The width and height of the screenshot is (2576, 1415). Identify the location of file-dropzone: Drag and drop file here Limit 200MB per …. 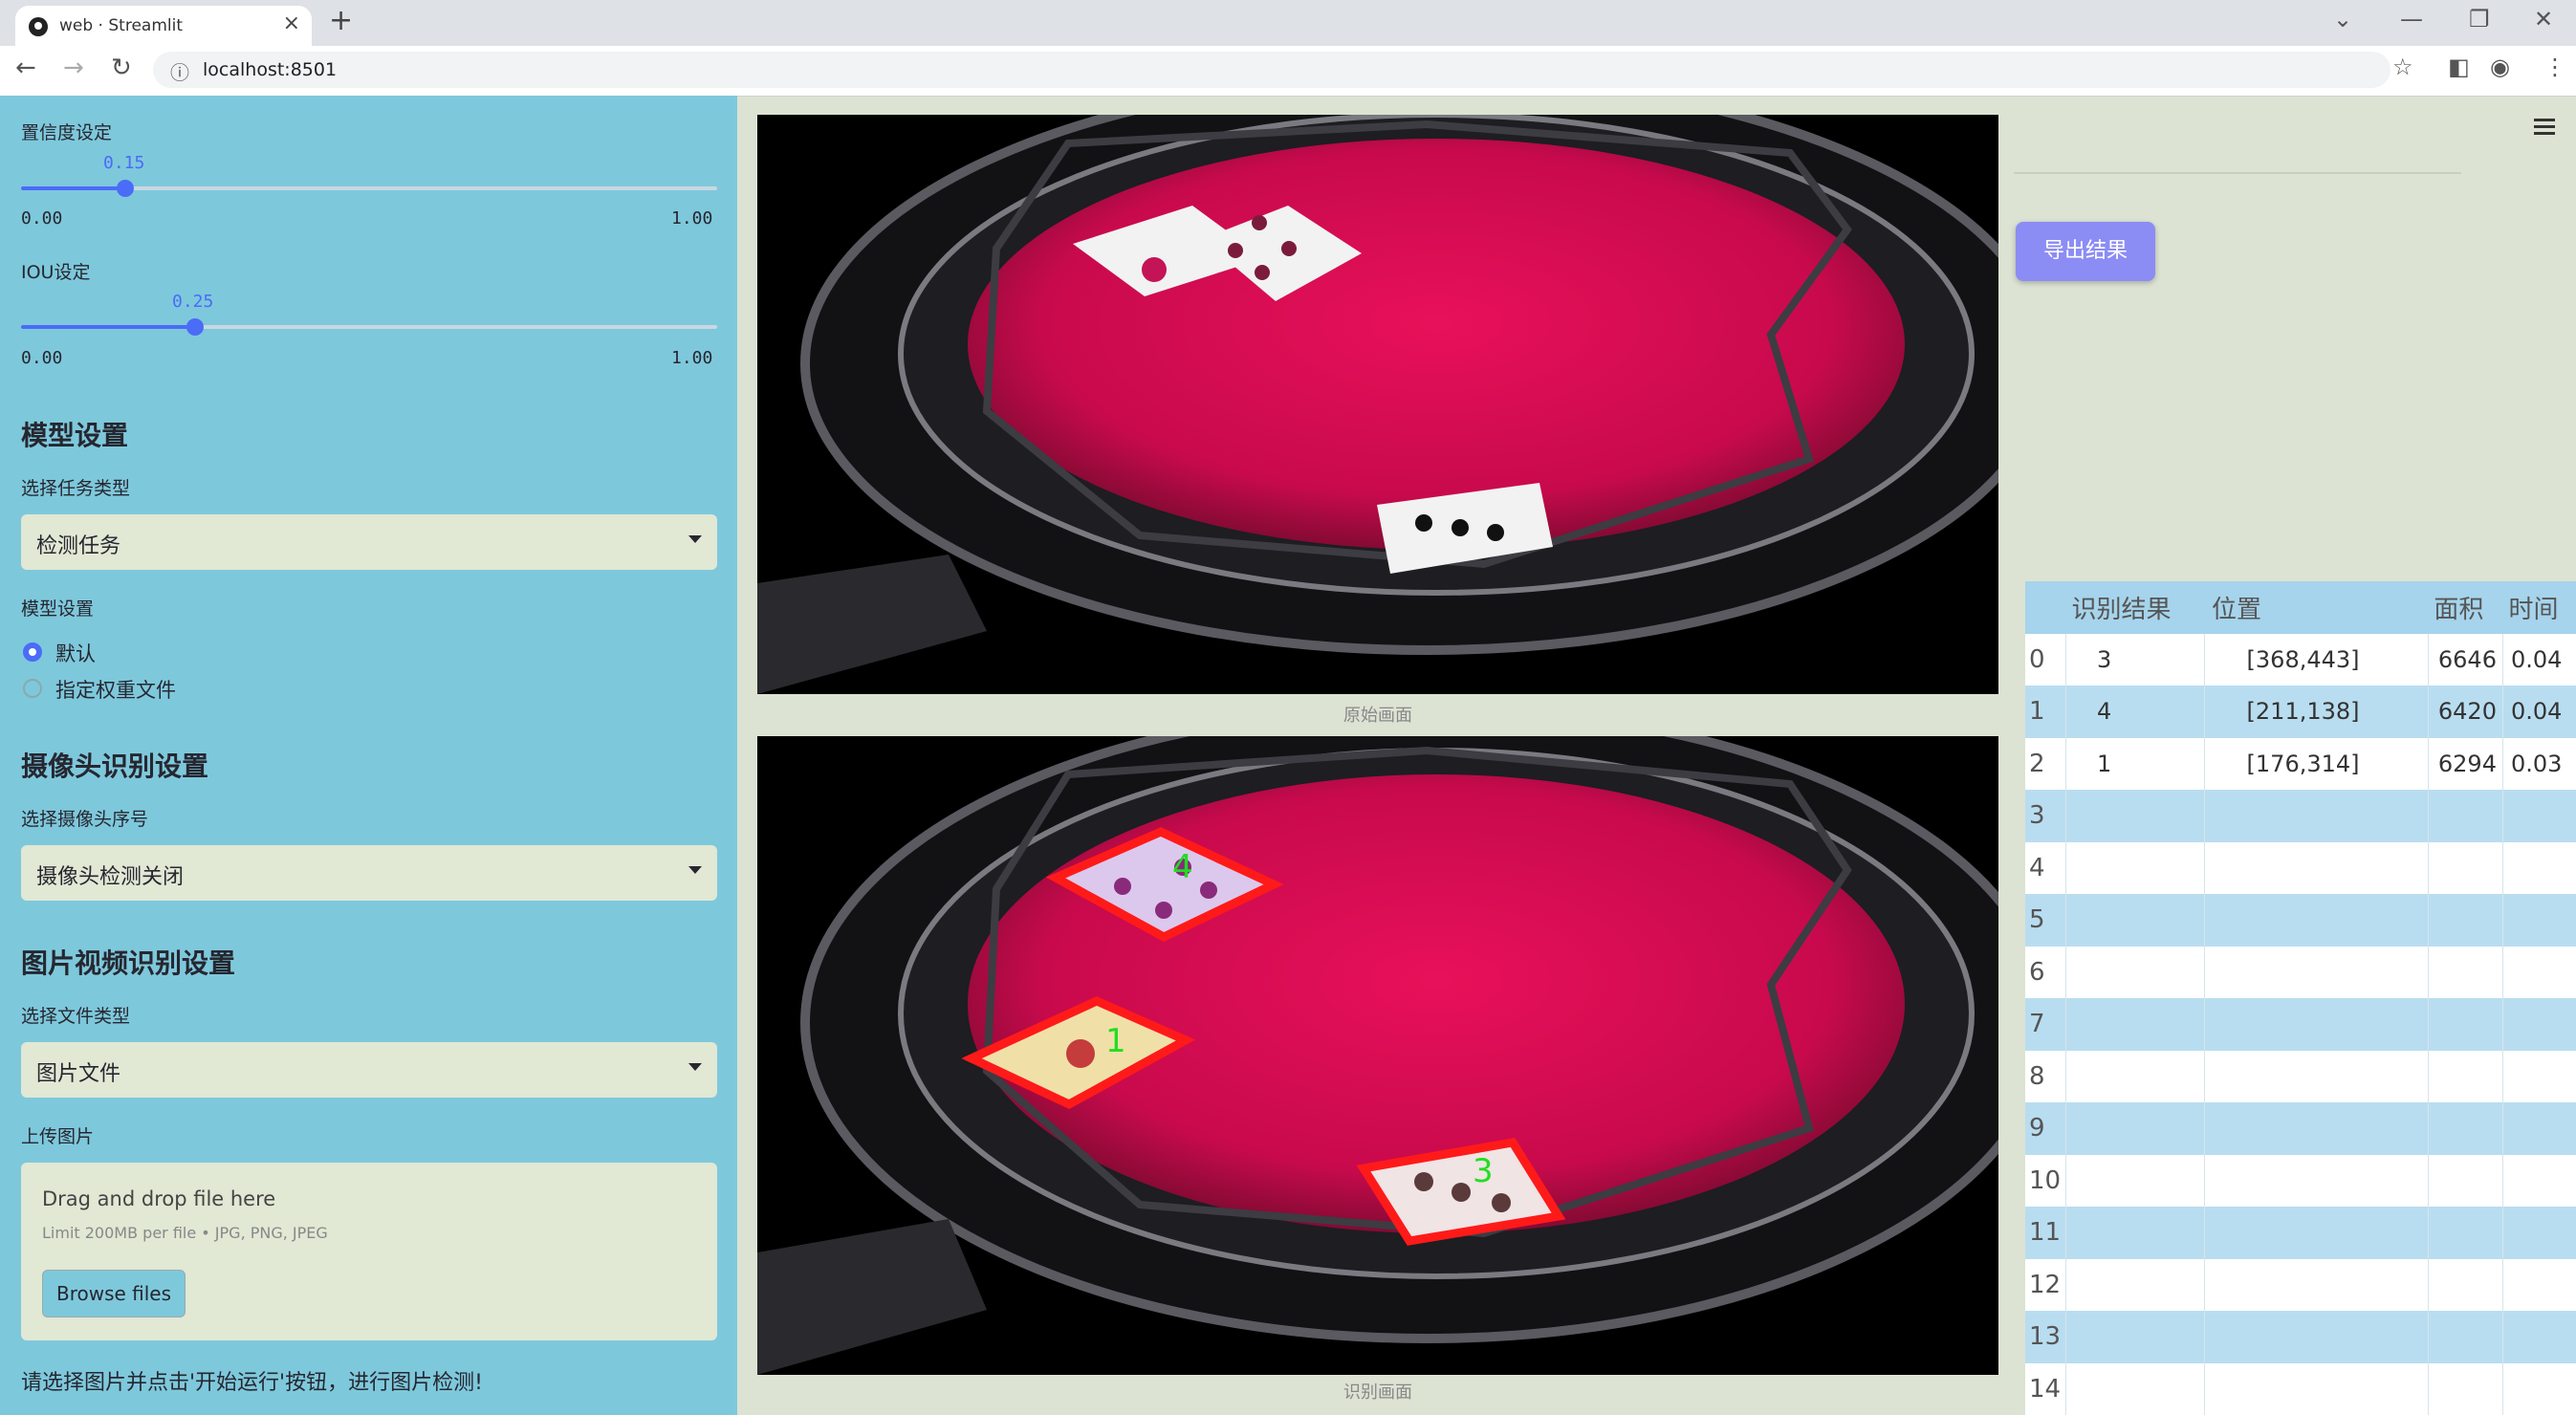
(369, 1251).